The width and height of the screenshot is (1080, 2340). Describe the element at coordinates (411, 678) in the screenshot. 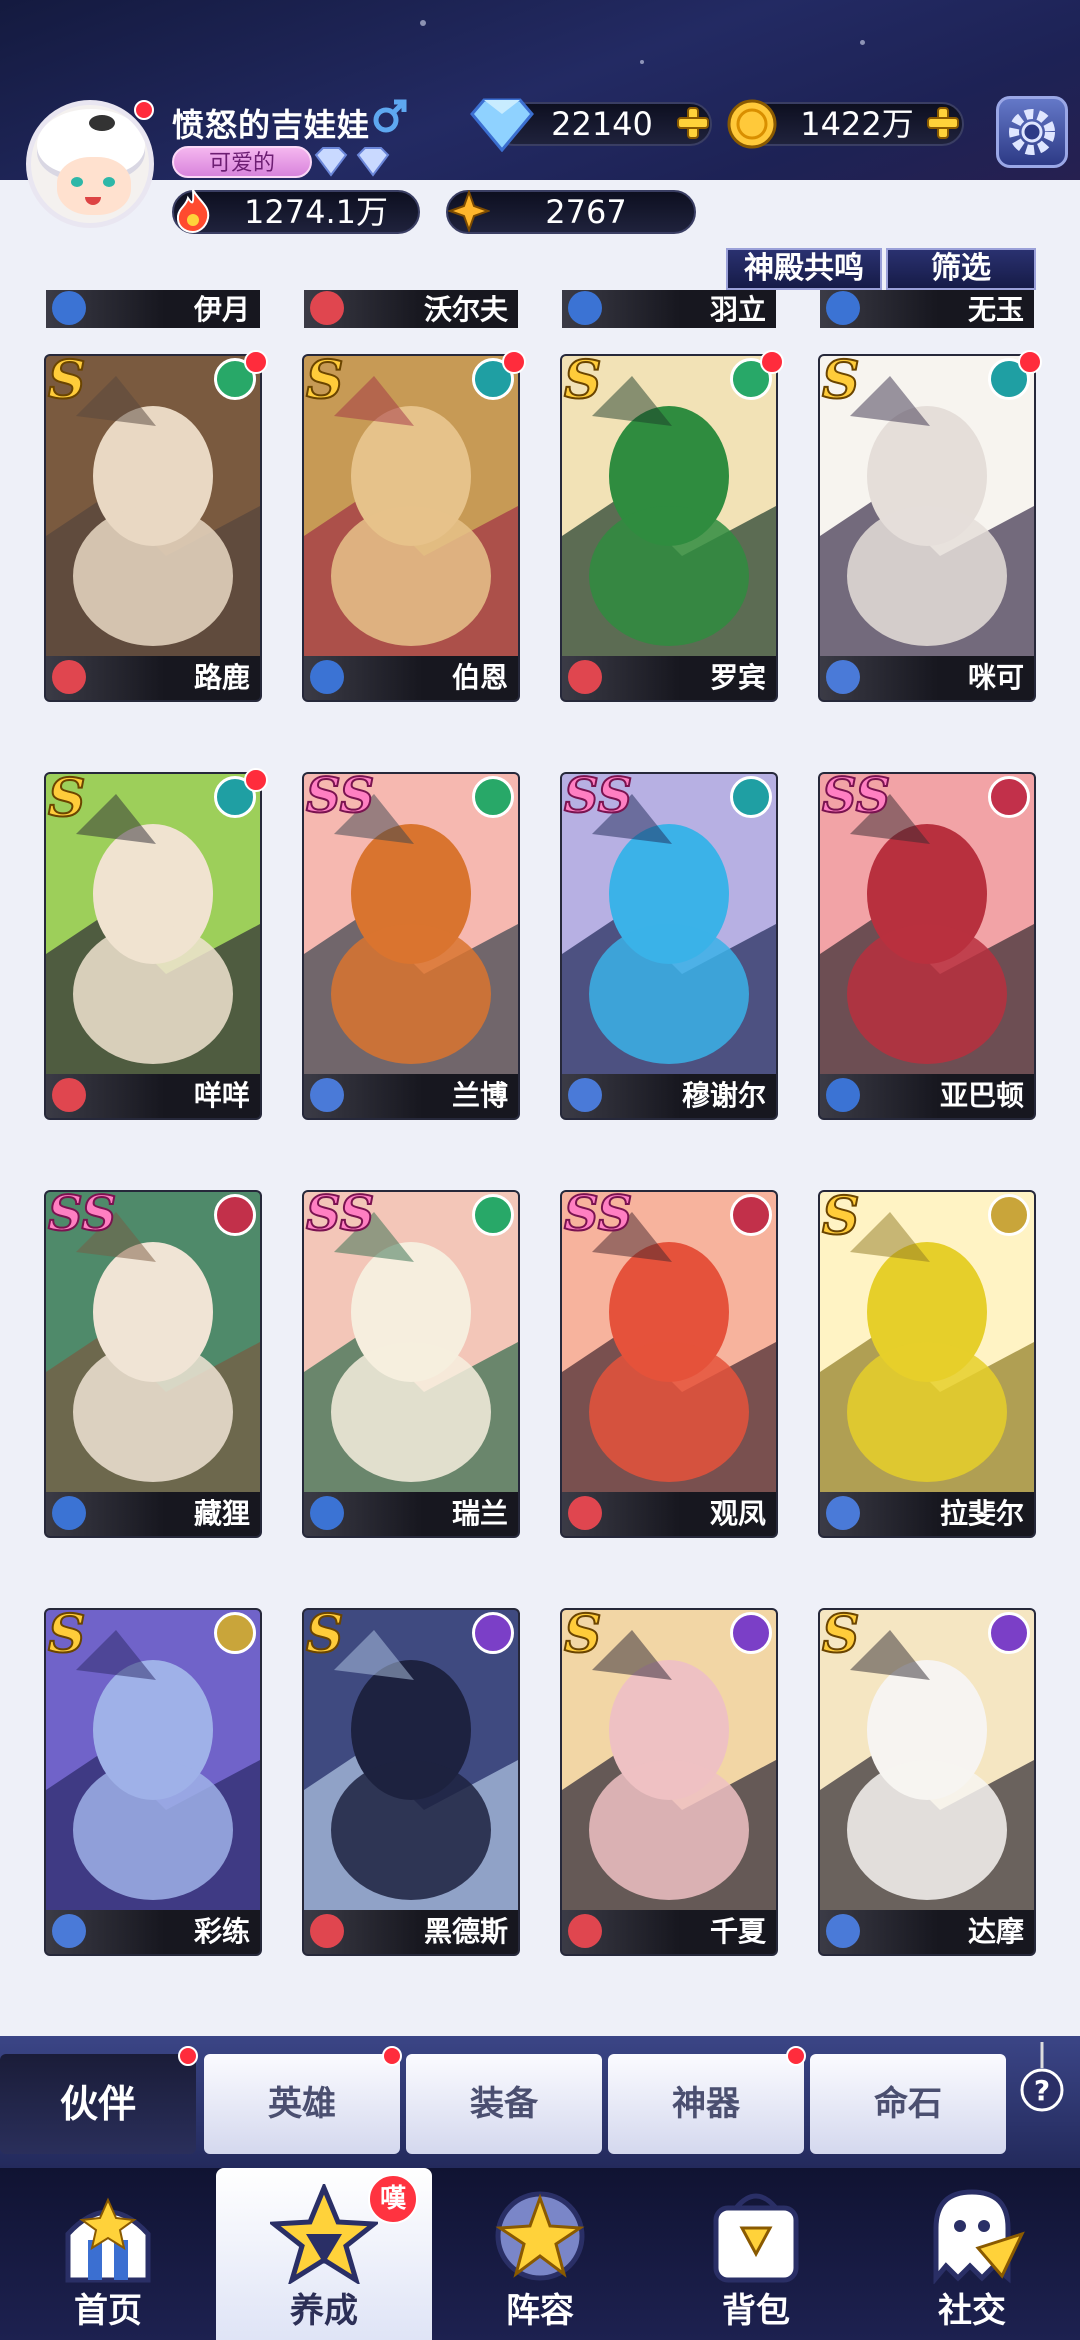

I see `hero-nameplate: 伯恩` at that location.